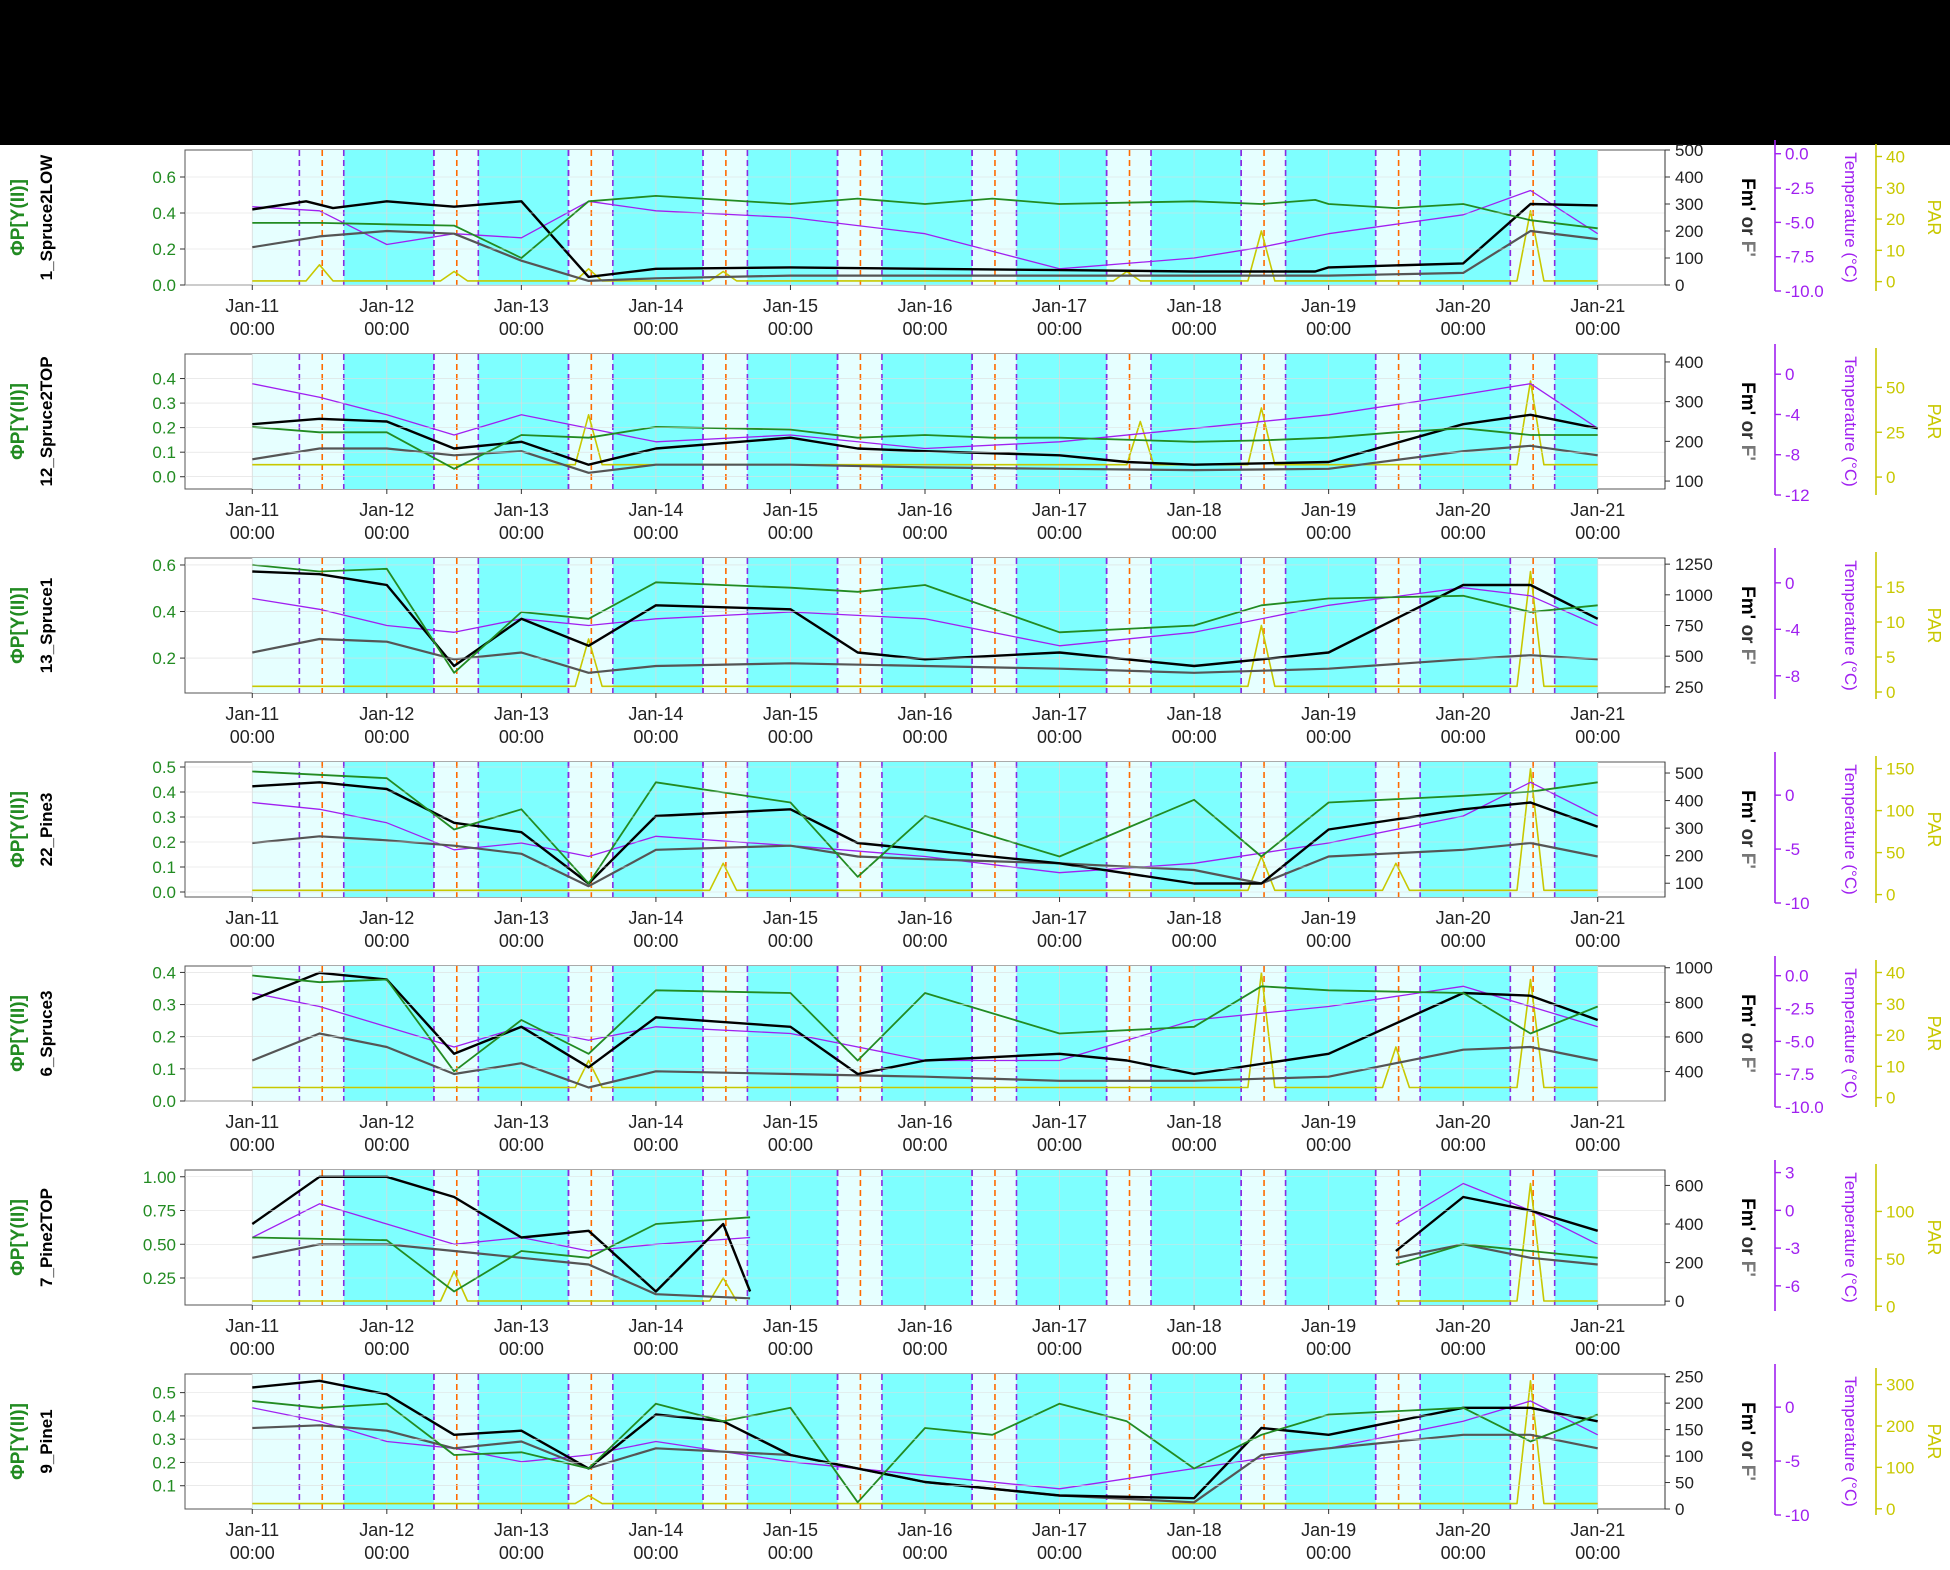 This screenshot has height=1570, width=1950. I want to click on temp-tick-label: -7.5, so click(1799, 1074).